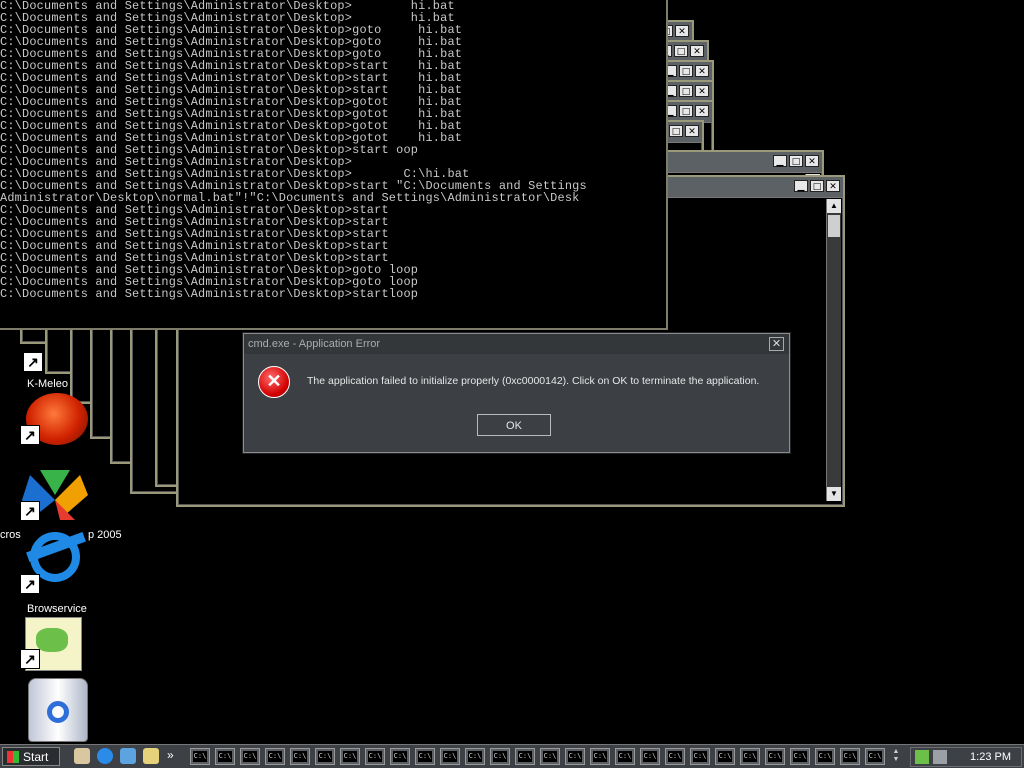  What do you see at coordinates (105, 756) in the screenshot?
I see `internet-explorer-icon` at bounding box center [105, 756].